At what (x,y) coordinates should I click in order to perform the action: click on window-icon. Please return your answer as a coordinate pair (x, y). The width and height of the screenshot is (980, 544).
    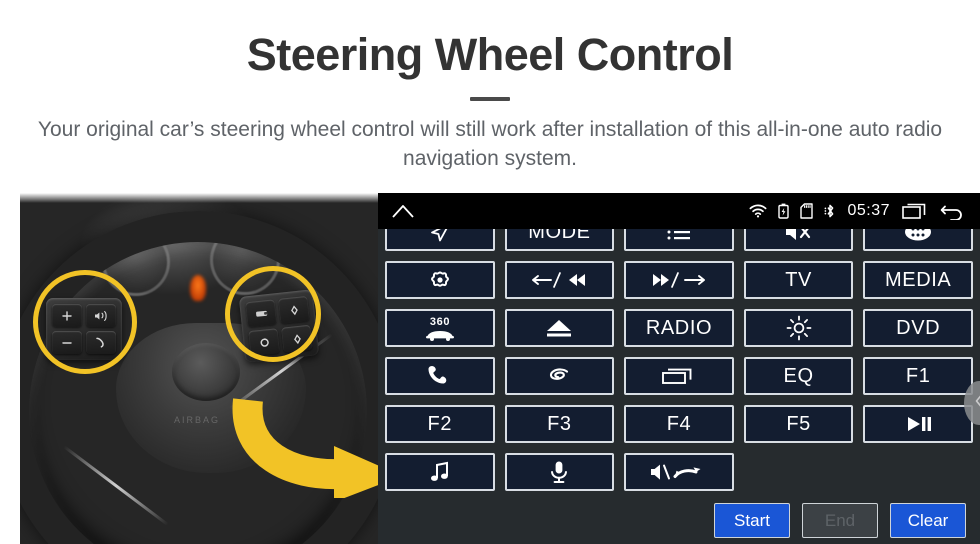
    Looking at the image, I should click on (679, 376).